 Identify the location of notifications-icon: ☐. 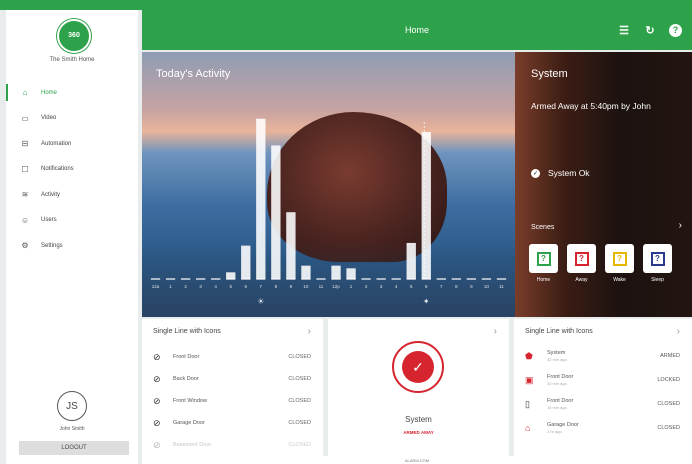
(25, 169).